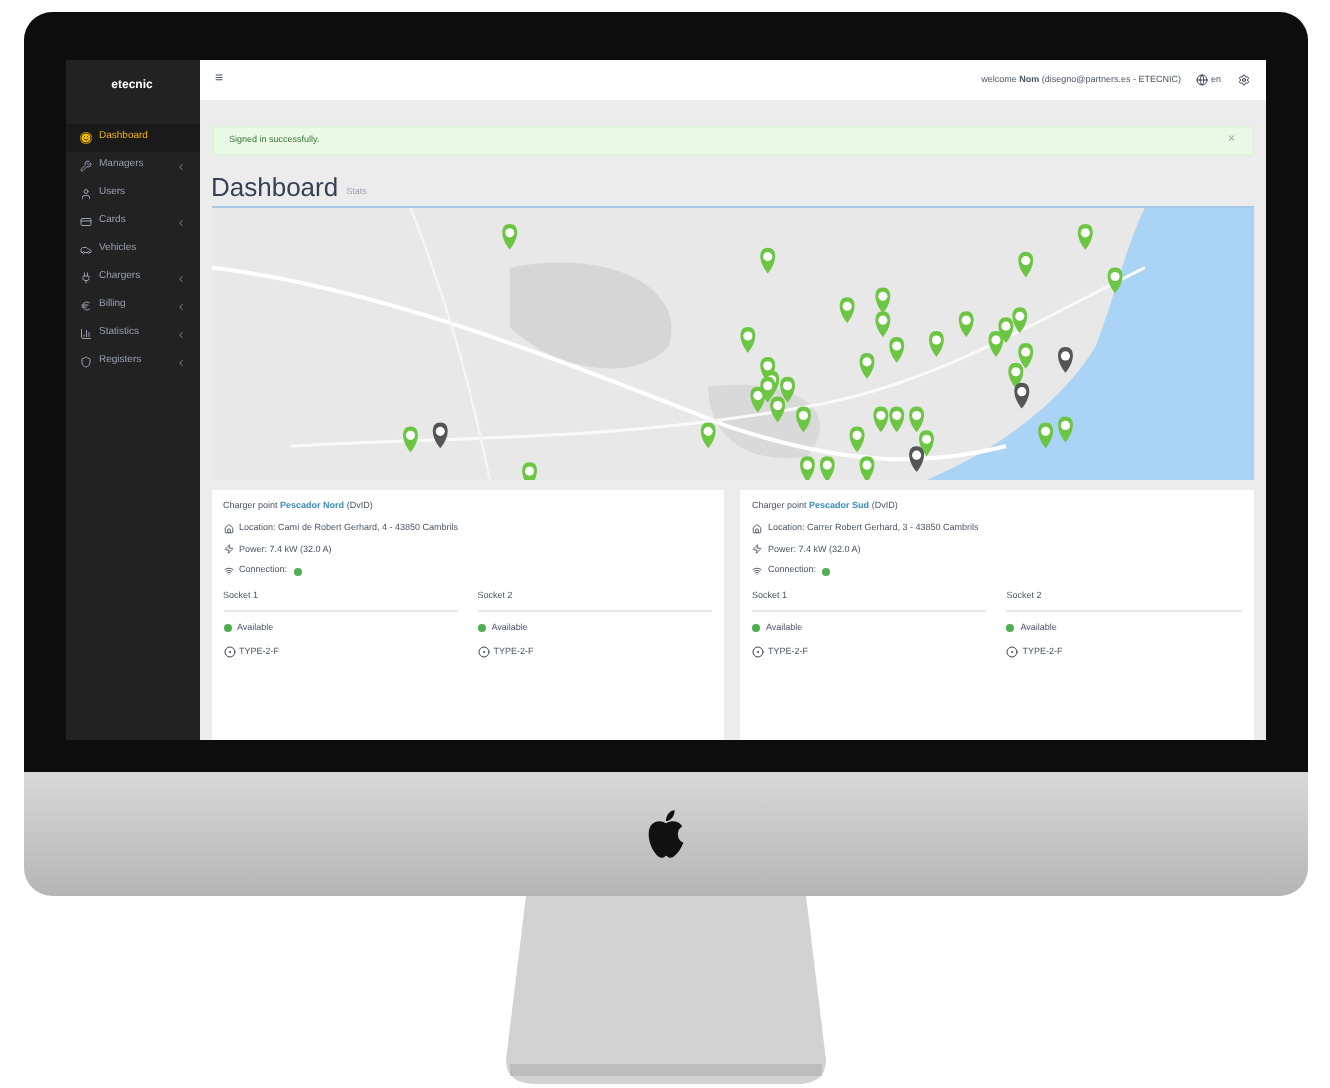  What do you see at coordinates (85, 194) in the screenshot?
I see `user-icon` at bounding box center [85, 194].